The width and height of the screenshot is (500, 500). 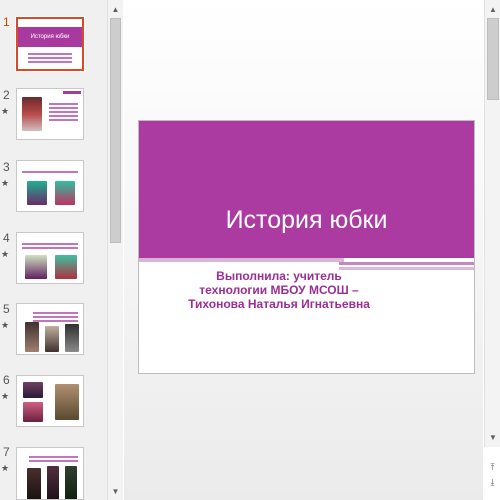 What do you see at coordinates (6, 380) in the screenshot?
I see `slide-number: 6` at bounding box center [6, 380].